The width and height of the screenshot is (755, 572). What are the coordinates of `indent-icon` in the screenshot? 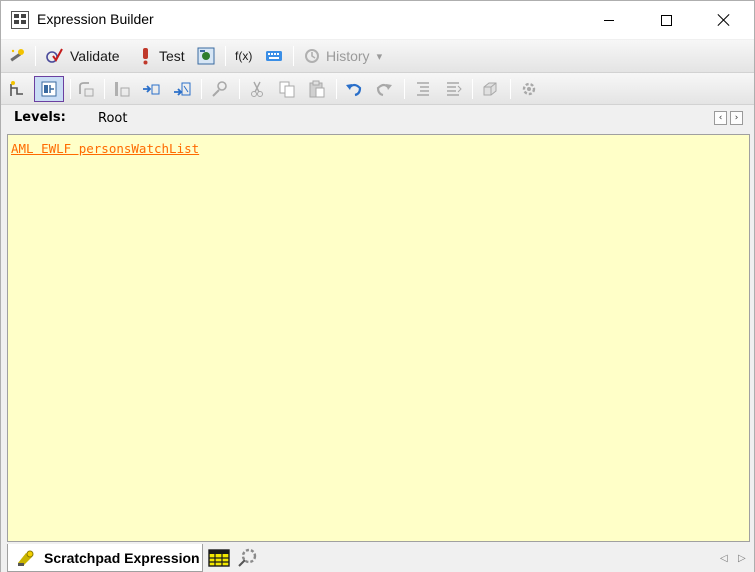 It's located at (423, 88).